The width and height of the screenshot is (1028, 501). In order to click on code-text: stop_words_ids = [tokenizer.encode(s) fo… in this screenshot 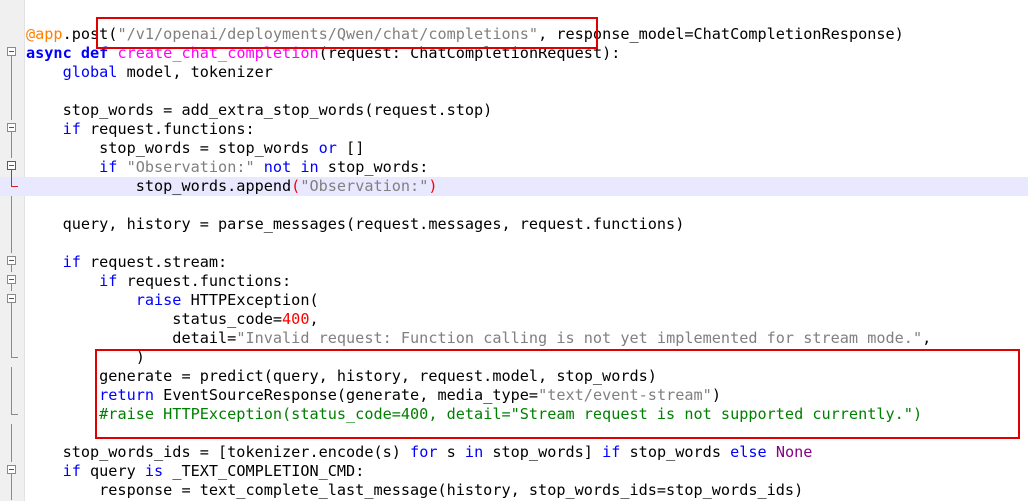, I will do `click(419, 452)`.